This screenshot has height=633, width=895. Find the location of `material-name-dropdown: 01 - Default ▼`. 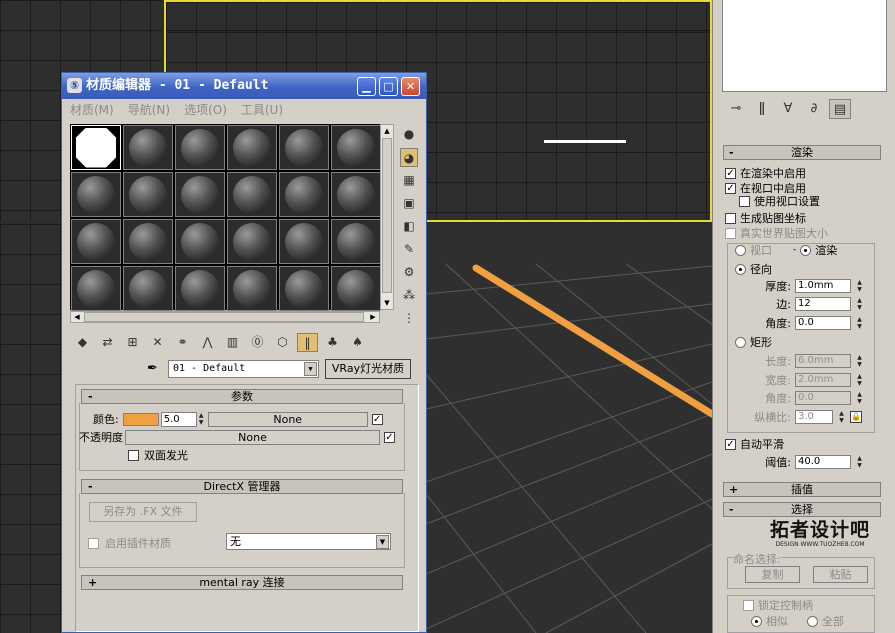

material-name-dropdown: 01 - Default ▼ is located at coordinates (243, 369).